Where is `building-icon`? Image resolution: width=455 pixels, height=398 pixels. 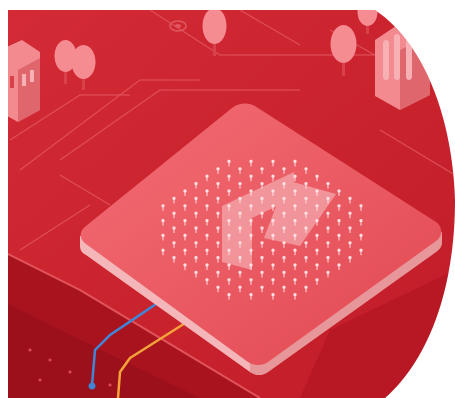 building-icon is located at coordinates (24, 81).